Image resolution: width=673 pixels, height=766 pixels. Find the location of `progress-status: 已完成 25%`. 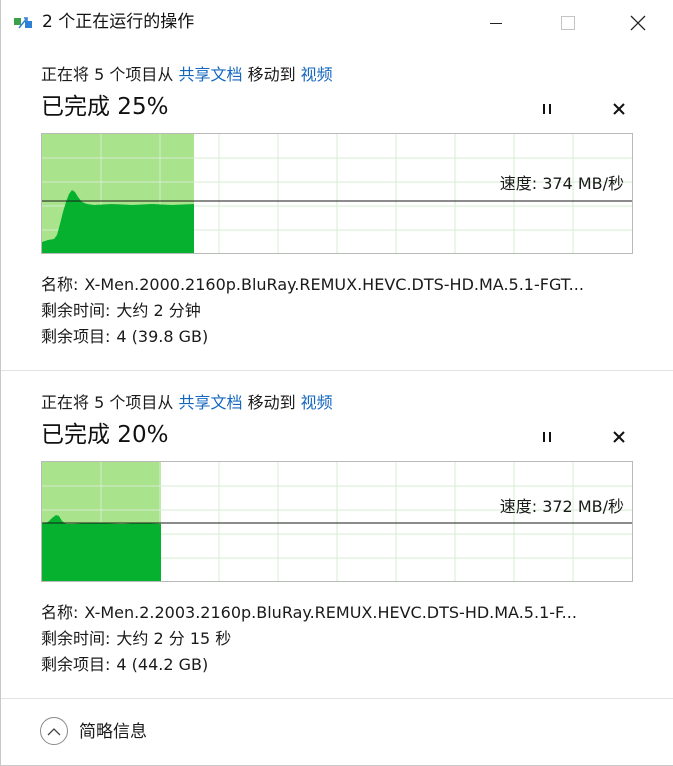

progress-status: 已完成 25% is located at coordinates (105, 107).